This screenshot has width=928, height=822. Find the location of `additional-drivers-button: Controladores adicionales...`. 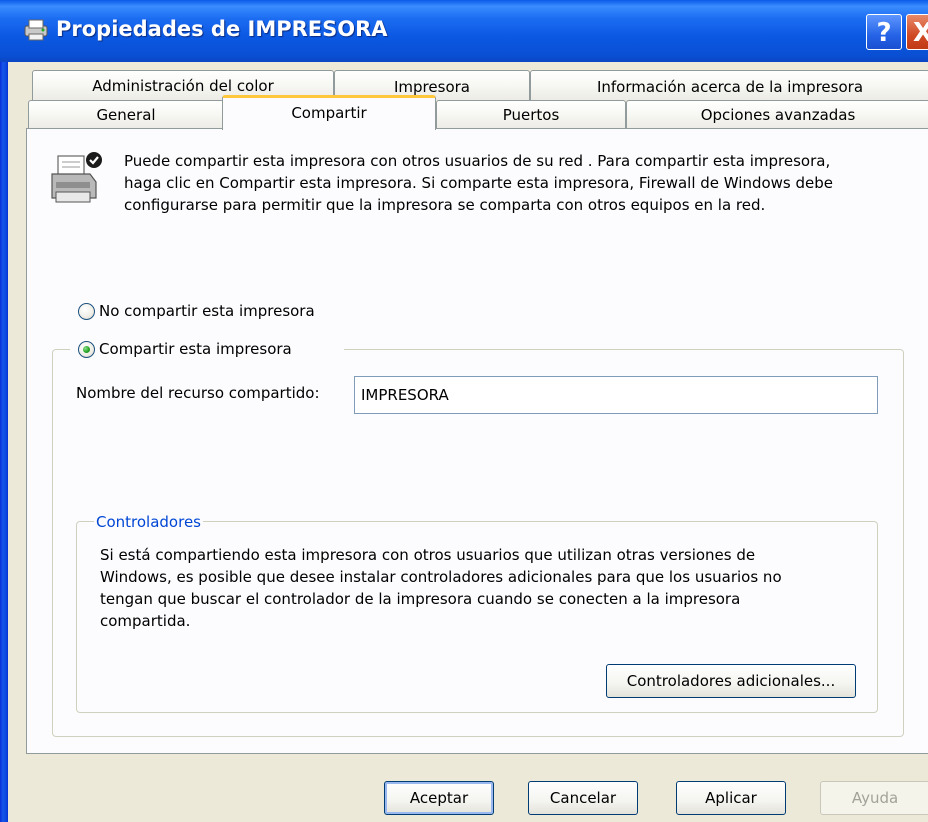

additional-drivers-button: Controladores adicionales... is located at coordinates (731, 681).